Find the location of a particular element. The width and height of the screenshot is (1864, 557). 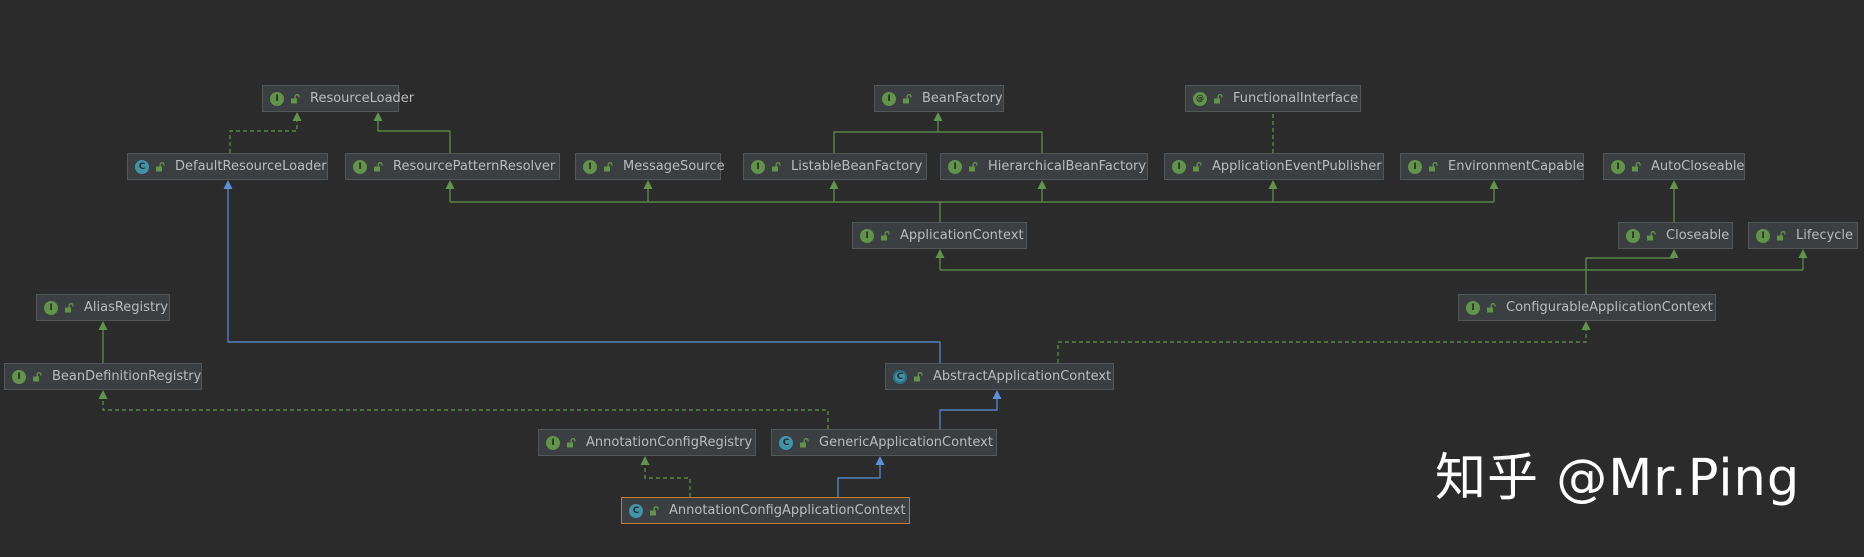

node-label: BeanFactory is located at coordinates (962, 98).